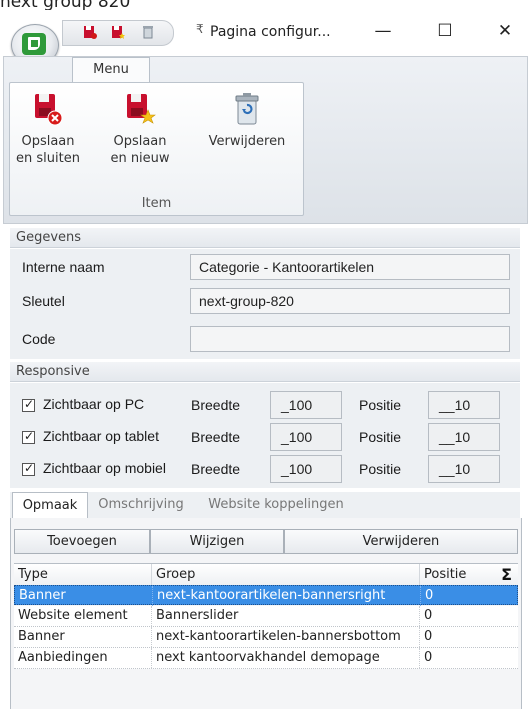  I want to click on quick-access-toolbar, so click(118, 33).